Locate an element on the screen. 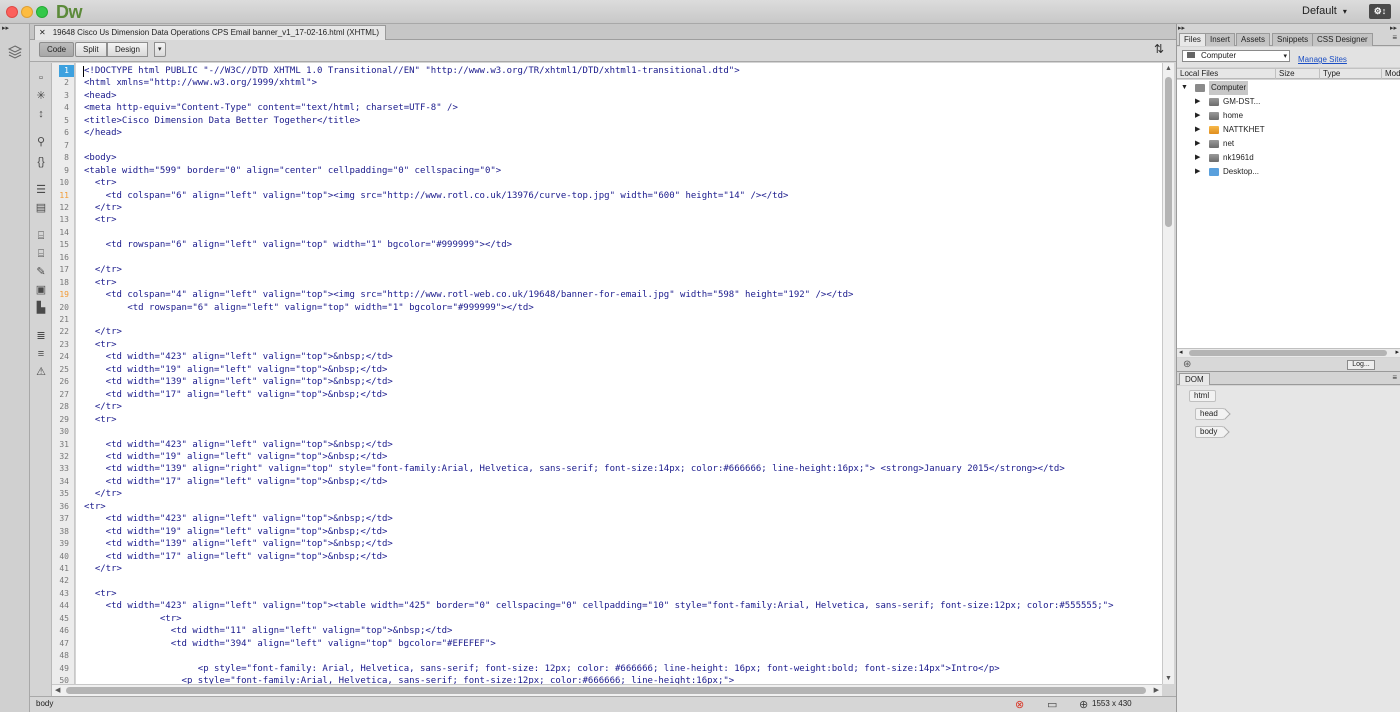 Image resolution: width=1400 pixels, height=712 pixels. window-size-readout: 1553 x 430 is located at coordinates (1112, 703).